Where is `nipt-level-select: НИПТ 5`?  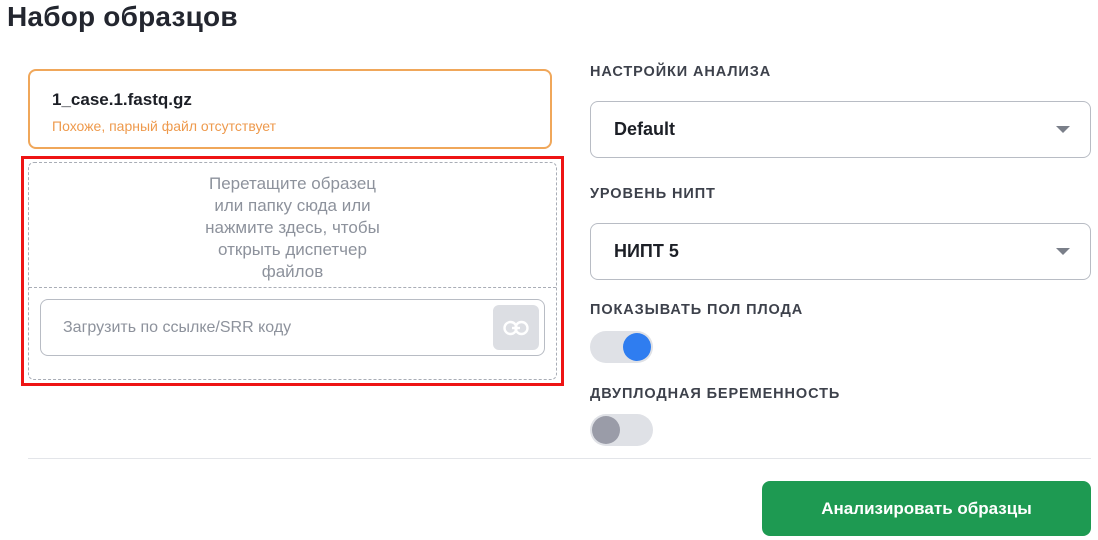
nipt-level-select: НИПТ 5 is located at coordinates (840, 251).